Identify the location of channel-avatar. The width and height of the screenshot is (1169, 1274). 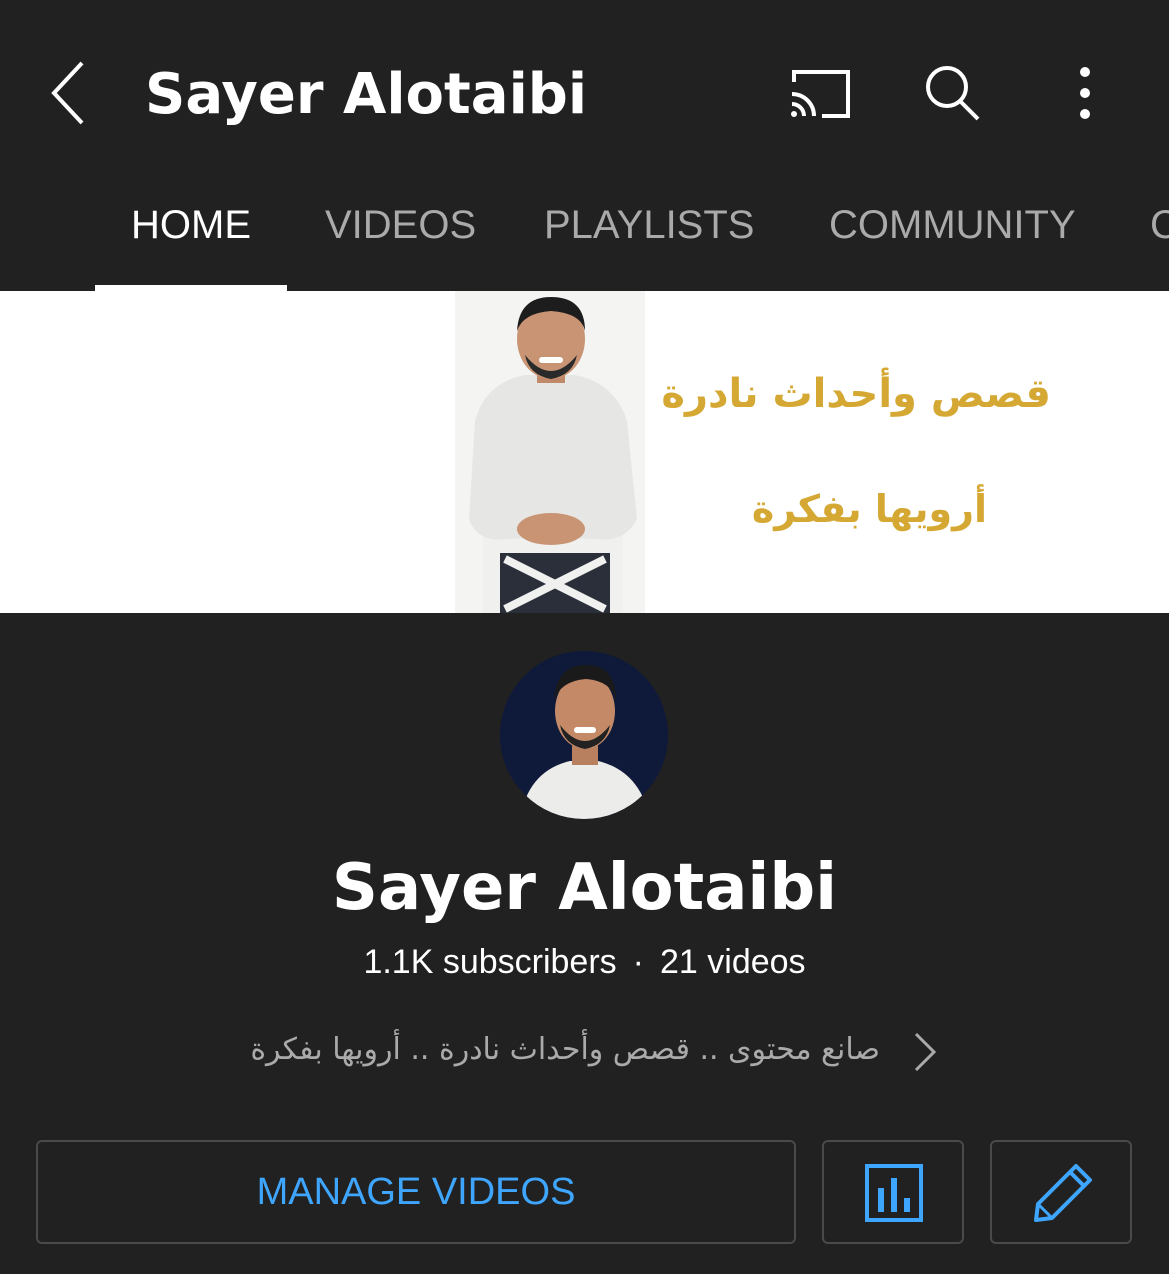
(584, 735).